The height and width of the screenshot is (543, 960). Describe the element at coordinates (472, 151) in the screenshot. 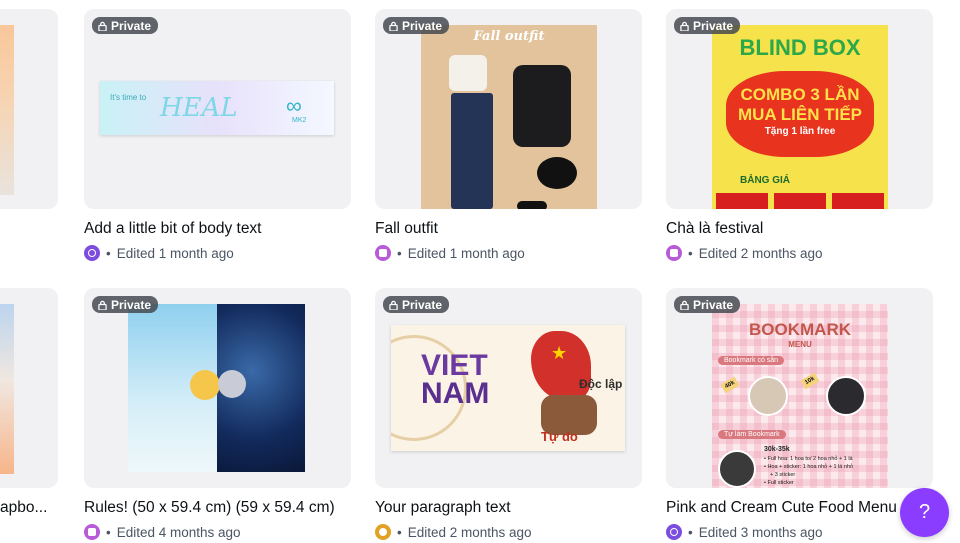

I see `jeans-shape` at that location.